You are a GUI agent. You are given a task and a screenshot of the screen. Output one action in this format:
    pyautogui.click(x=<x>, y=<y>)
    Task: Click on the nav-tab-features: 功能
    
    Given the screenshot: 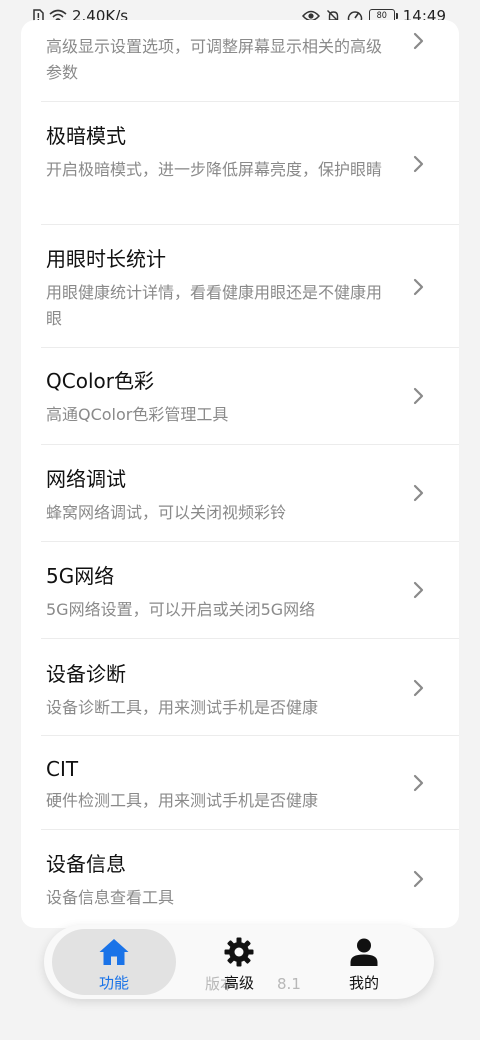 What is the action you would take?
    pyautogui.click(x=114, y=962)
    